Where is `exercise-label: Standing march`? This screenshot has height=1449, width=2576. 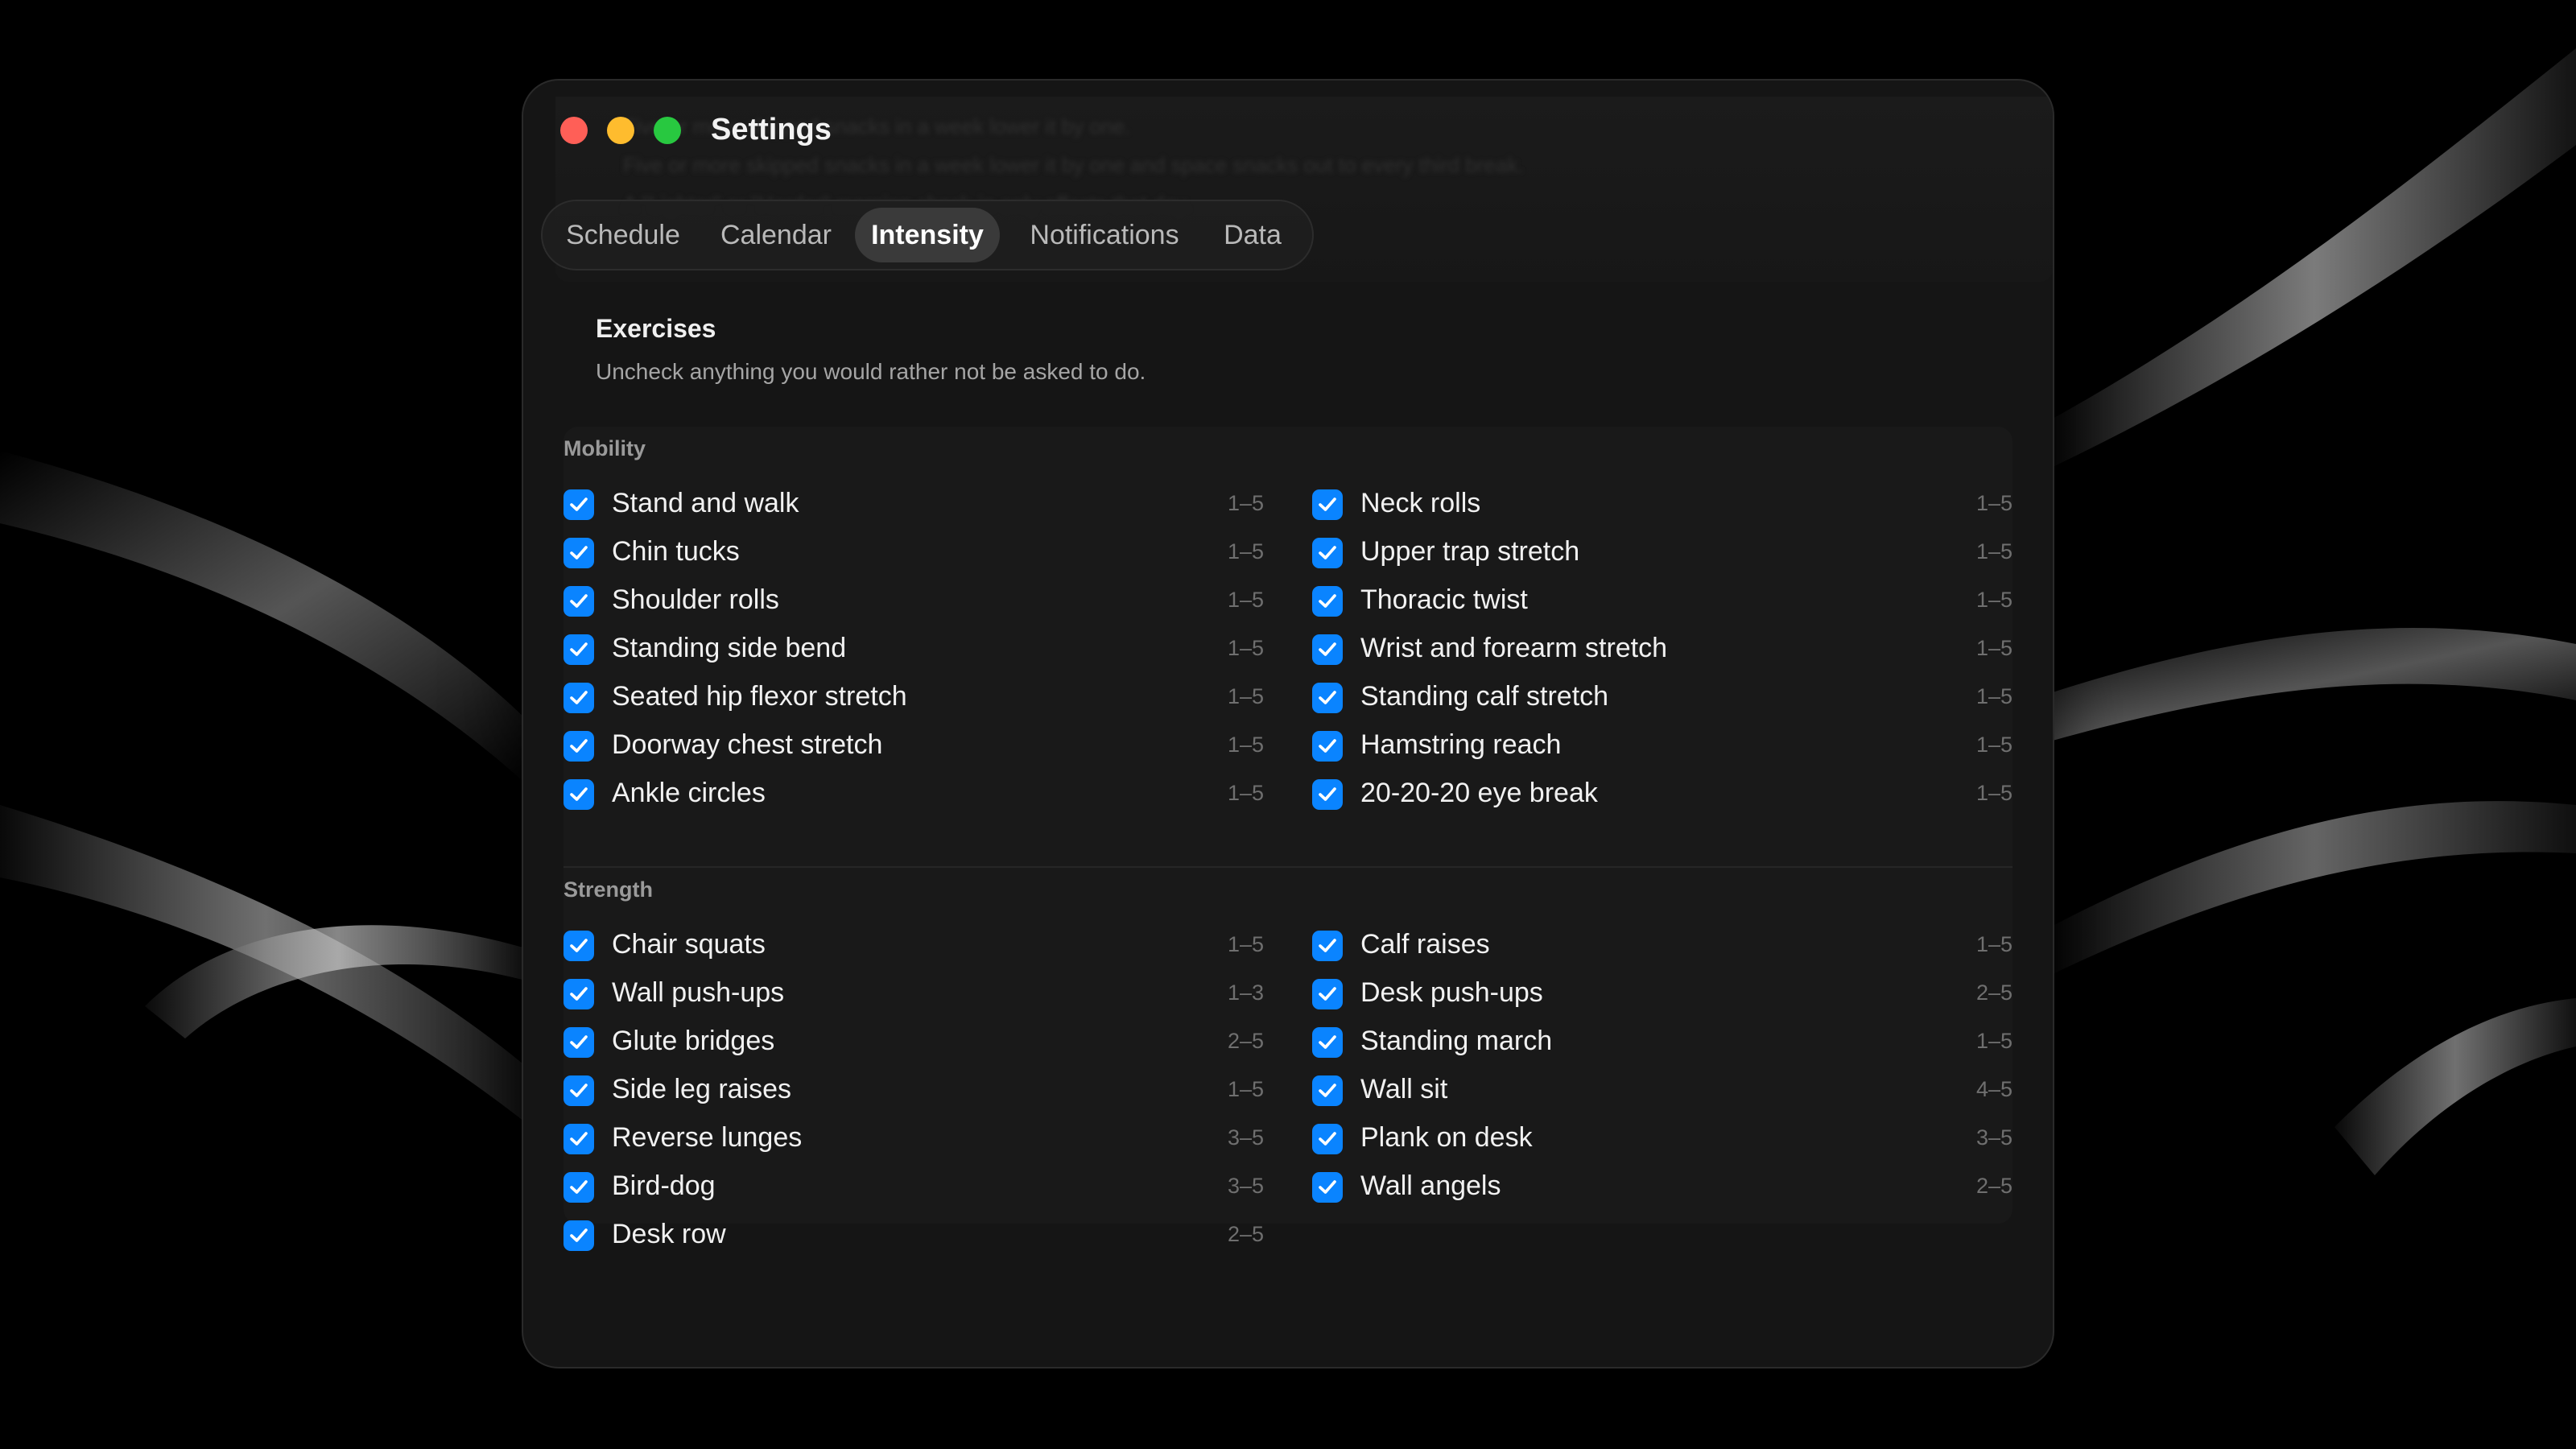
exercise-label: Standing march is located at coordinates (1456, 1041).